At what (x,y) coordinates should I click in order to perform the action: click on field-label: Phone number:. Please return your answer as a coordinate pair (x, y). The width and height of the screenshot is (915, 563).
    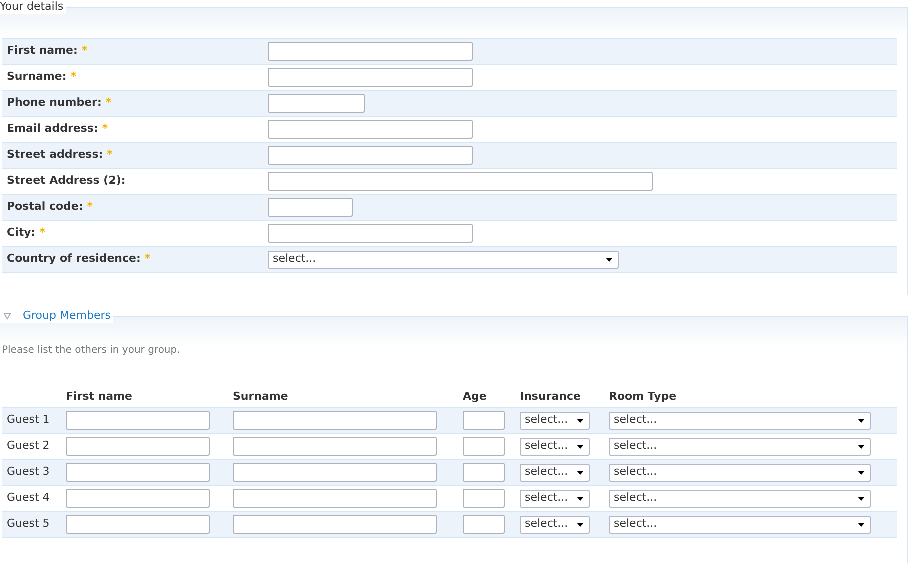
    Looking at the image, I should click on (54, 103).